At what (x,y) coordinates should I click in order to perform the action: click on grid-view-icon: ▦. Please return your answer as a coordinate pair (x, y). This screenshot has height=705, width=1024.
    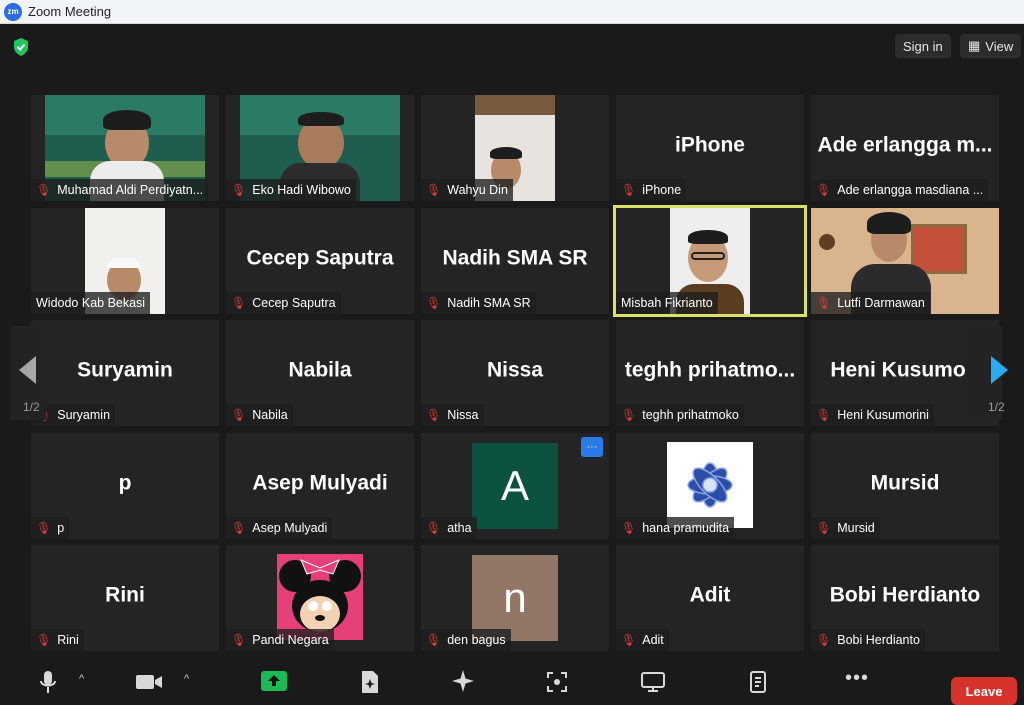
    Looking at the image, I should click on (974, 45).